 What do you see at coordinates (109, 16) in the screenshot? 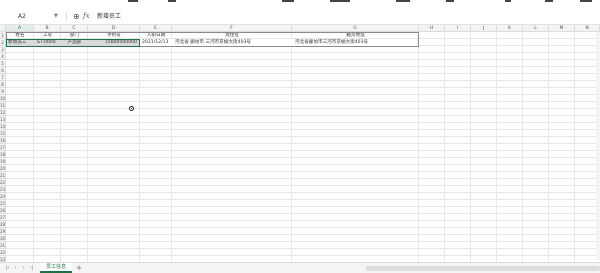
I see `formula-input: 新增员工` at bounding box center [109, 16].